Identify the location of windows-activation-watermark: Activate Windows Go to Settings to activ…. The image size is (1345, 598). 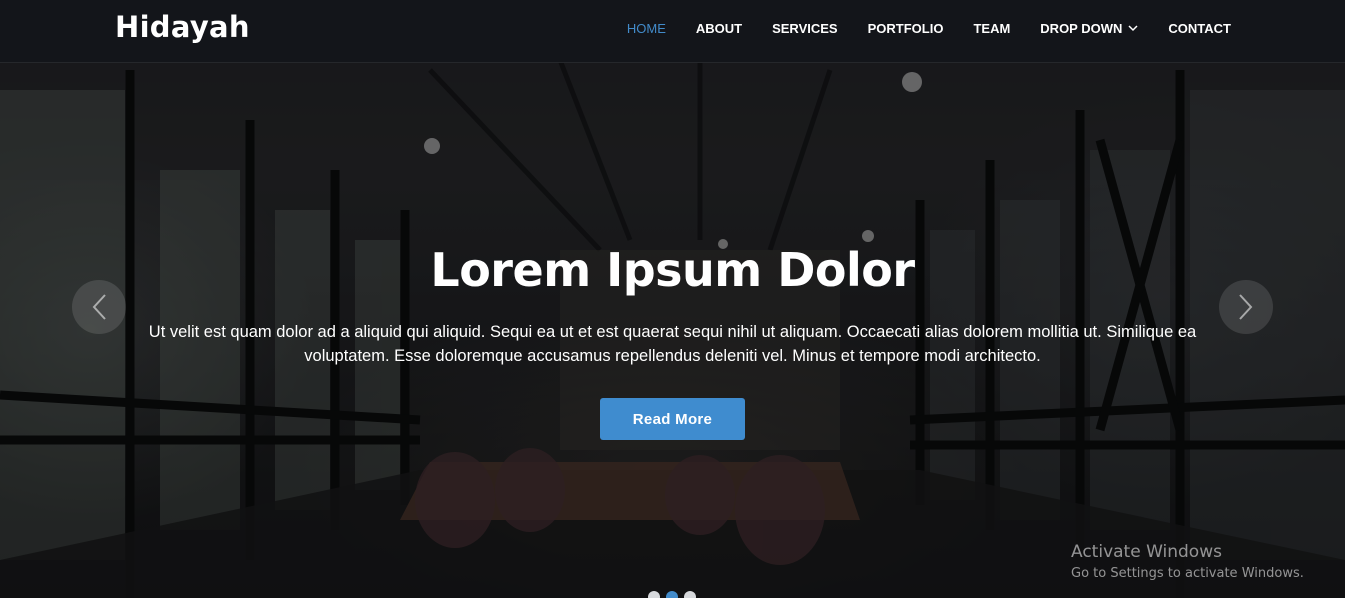
(1187, 562).